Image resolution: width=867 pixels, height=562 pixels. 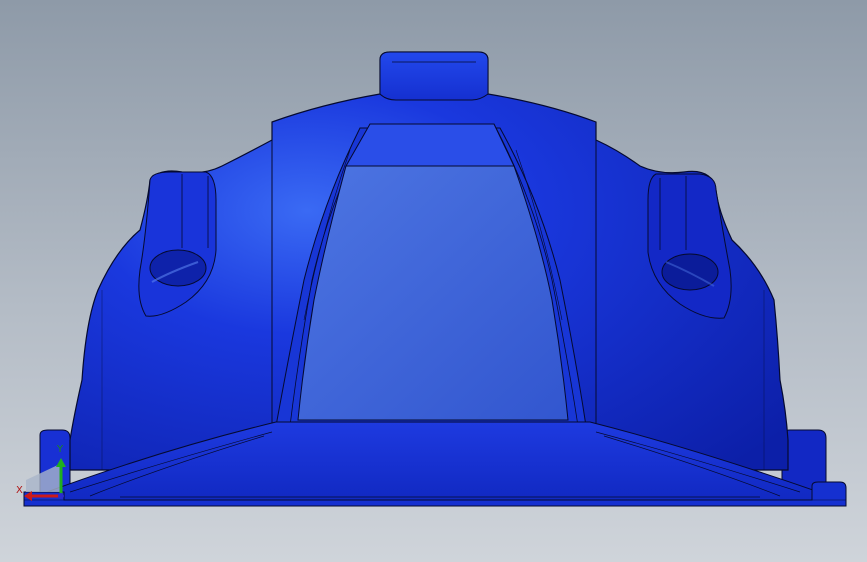 I want to click on channel-top-band, so click(x=430, y=145).